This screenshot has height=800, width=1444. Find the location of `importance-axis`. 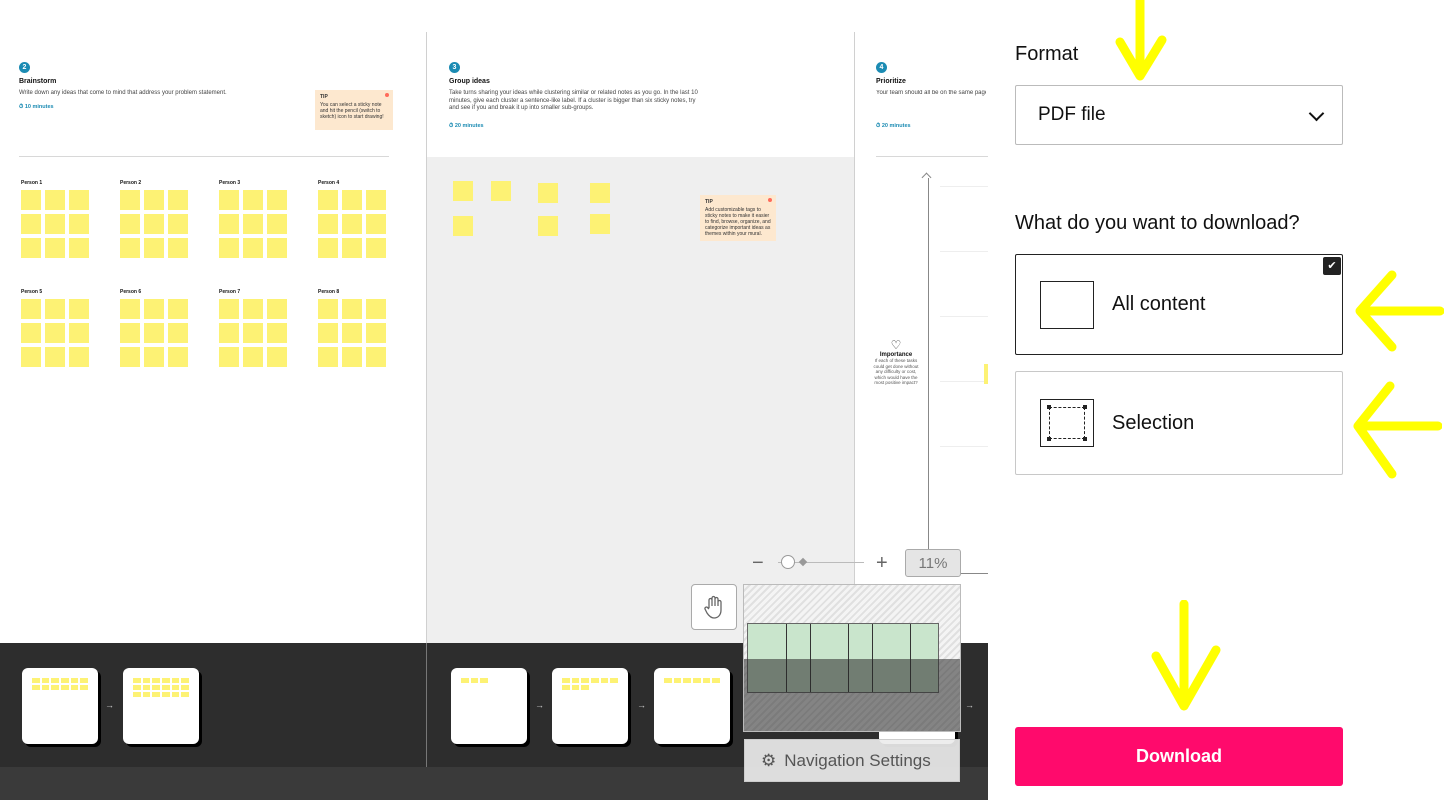

importance-axis is located at coordinates (928, 375).